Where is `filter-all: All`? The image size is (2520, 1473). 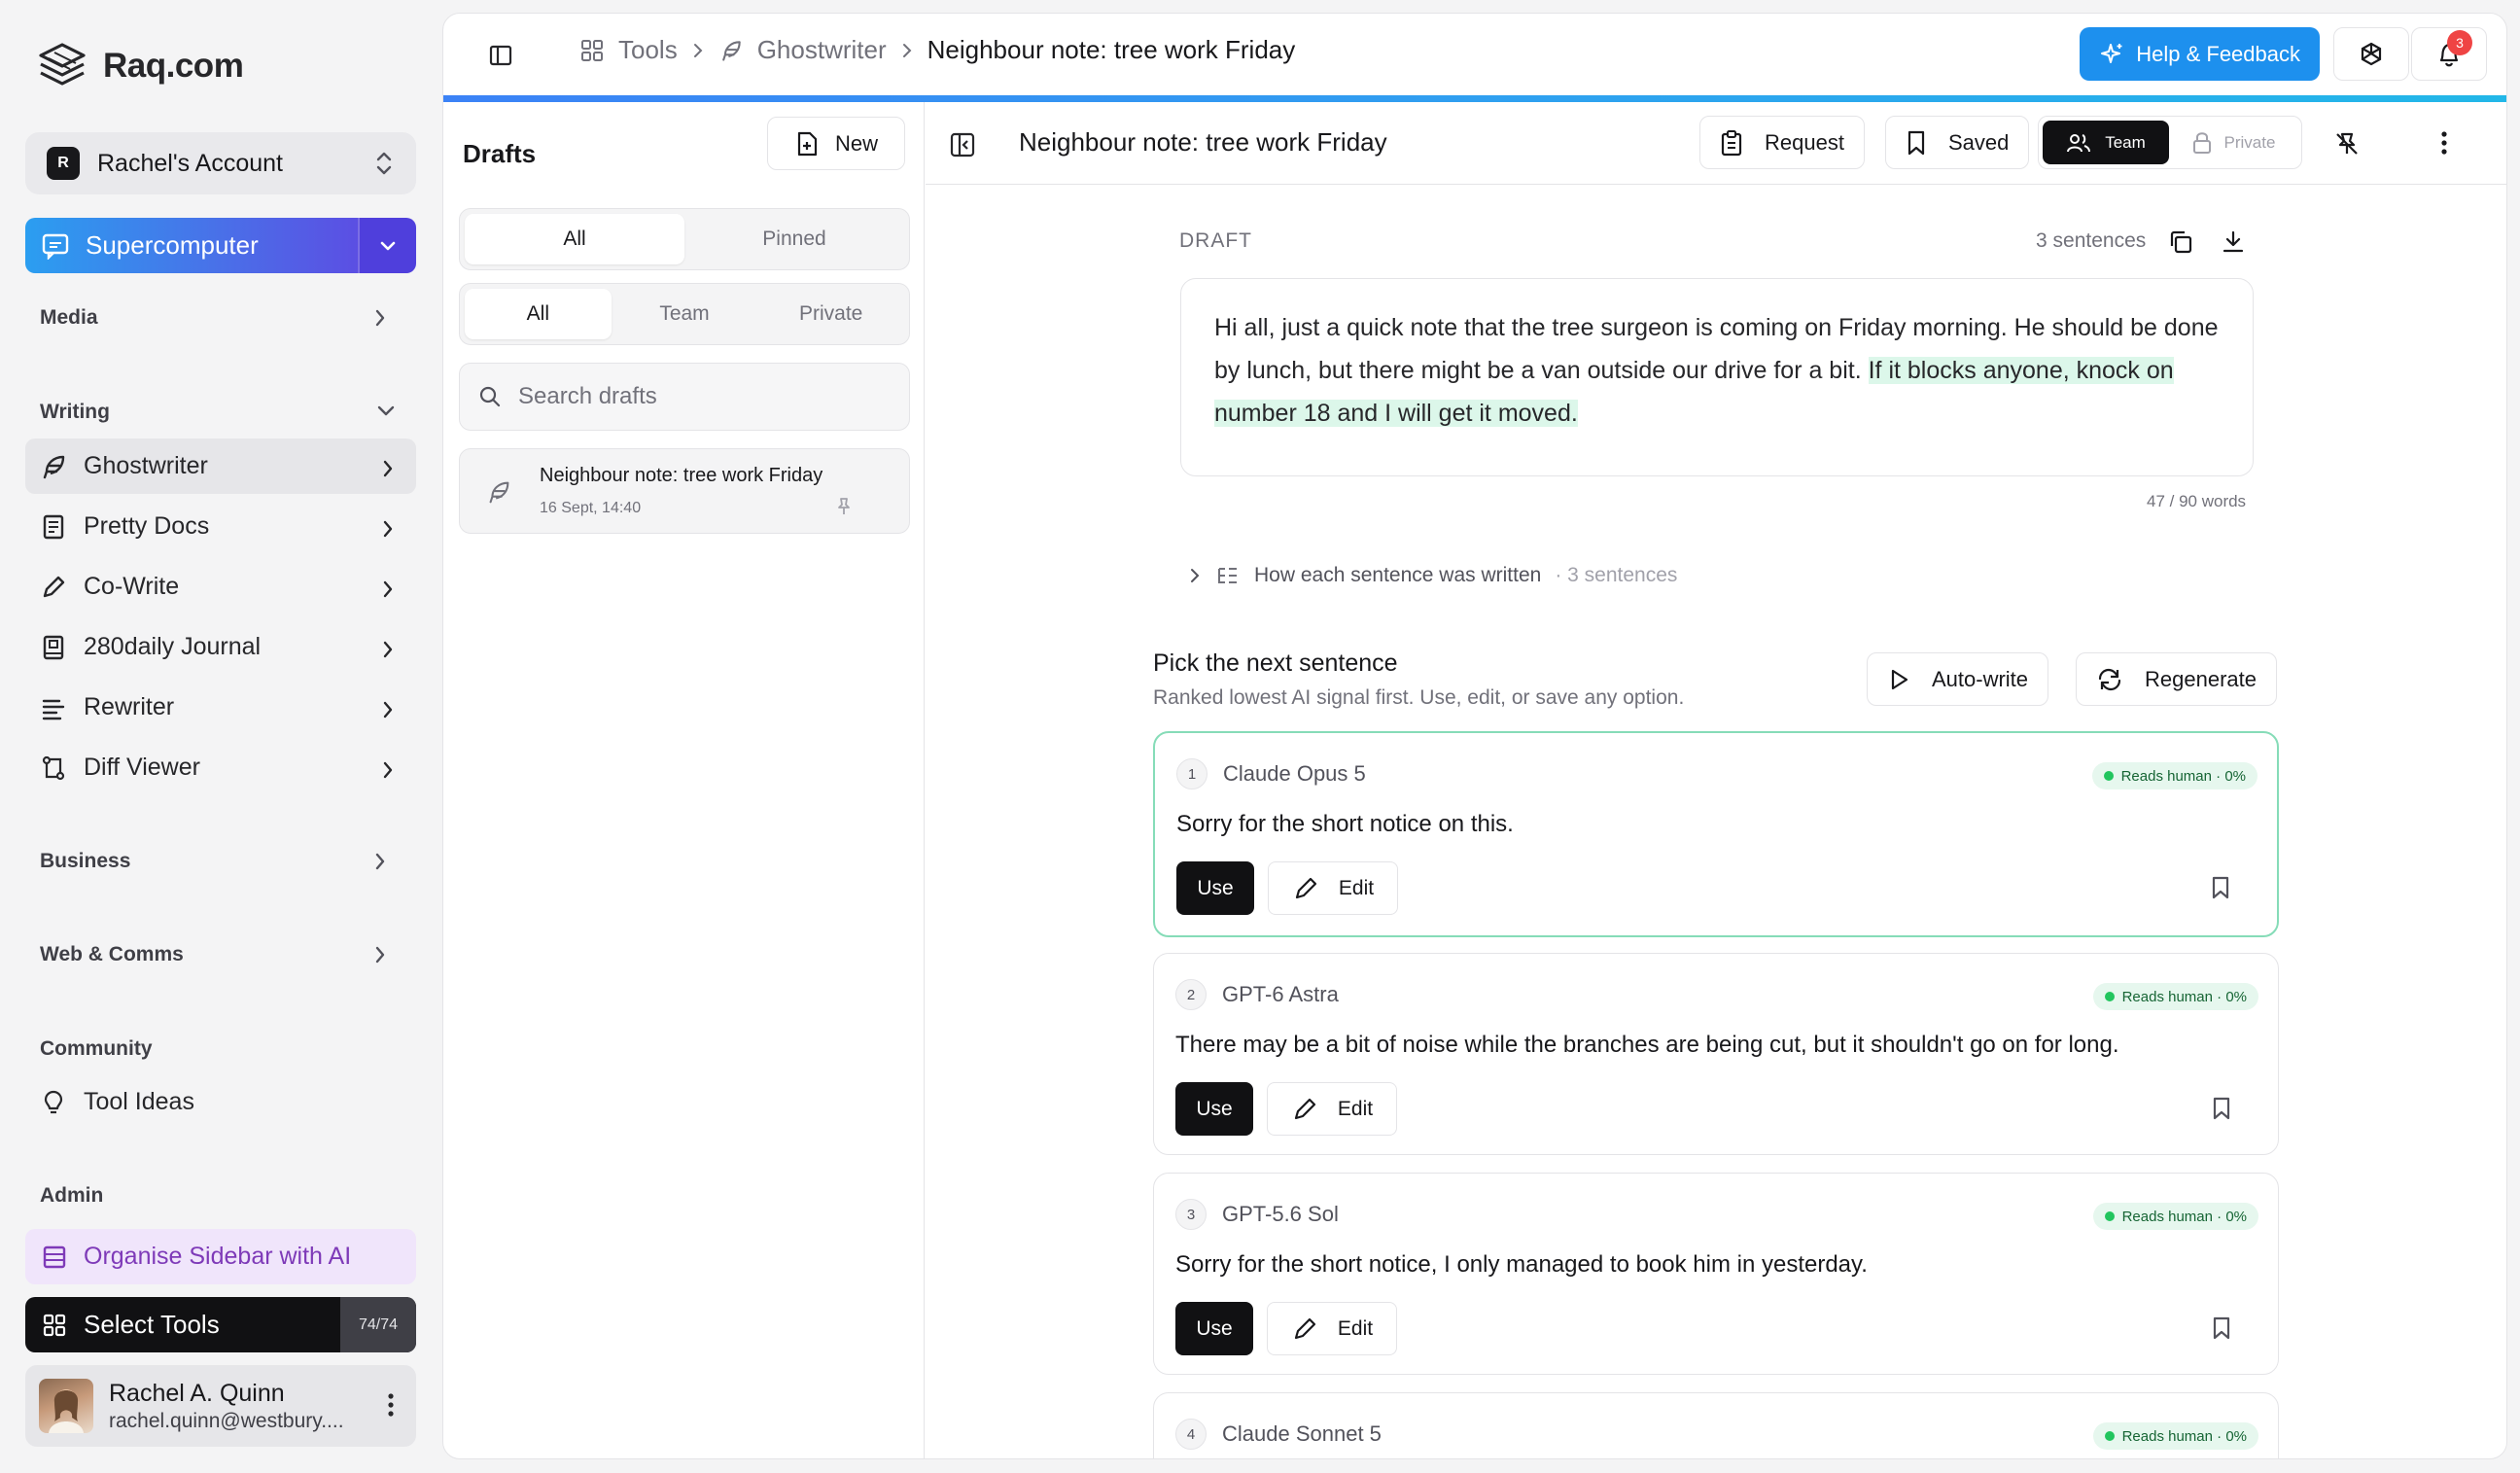 filter-all: All is located at coordinates (574, 239).